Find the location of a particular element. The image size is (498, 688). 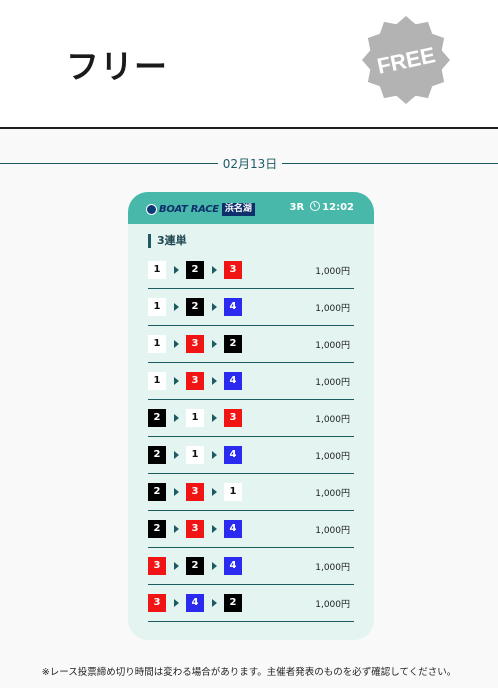

race-time-group: 12:02 is located at coordinates (332, 207).